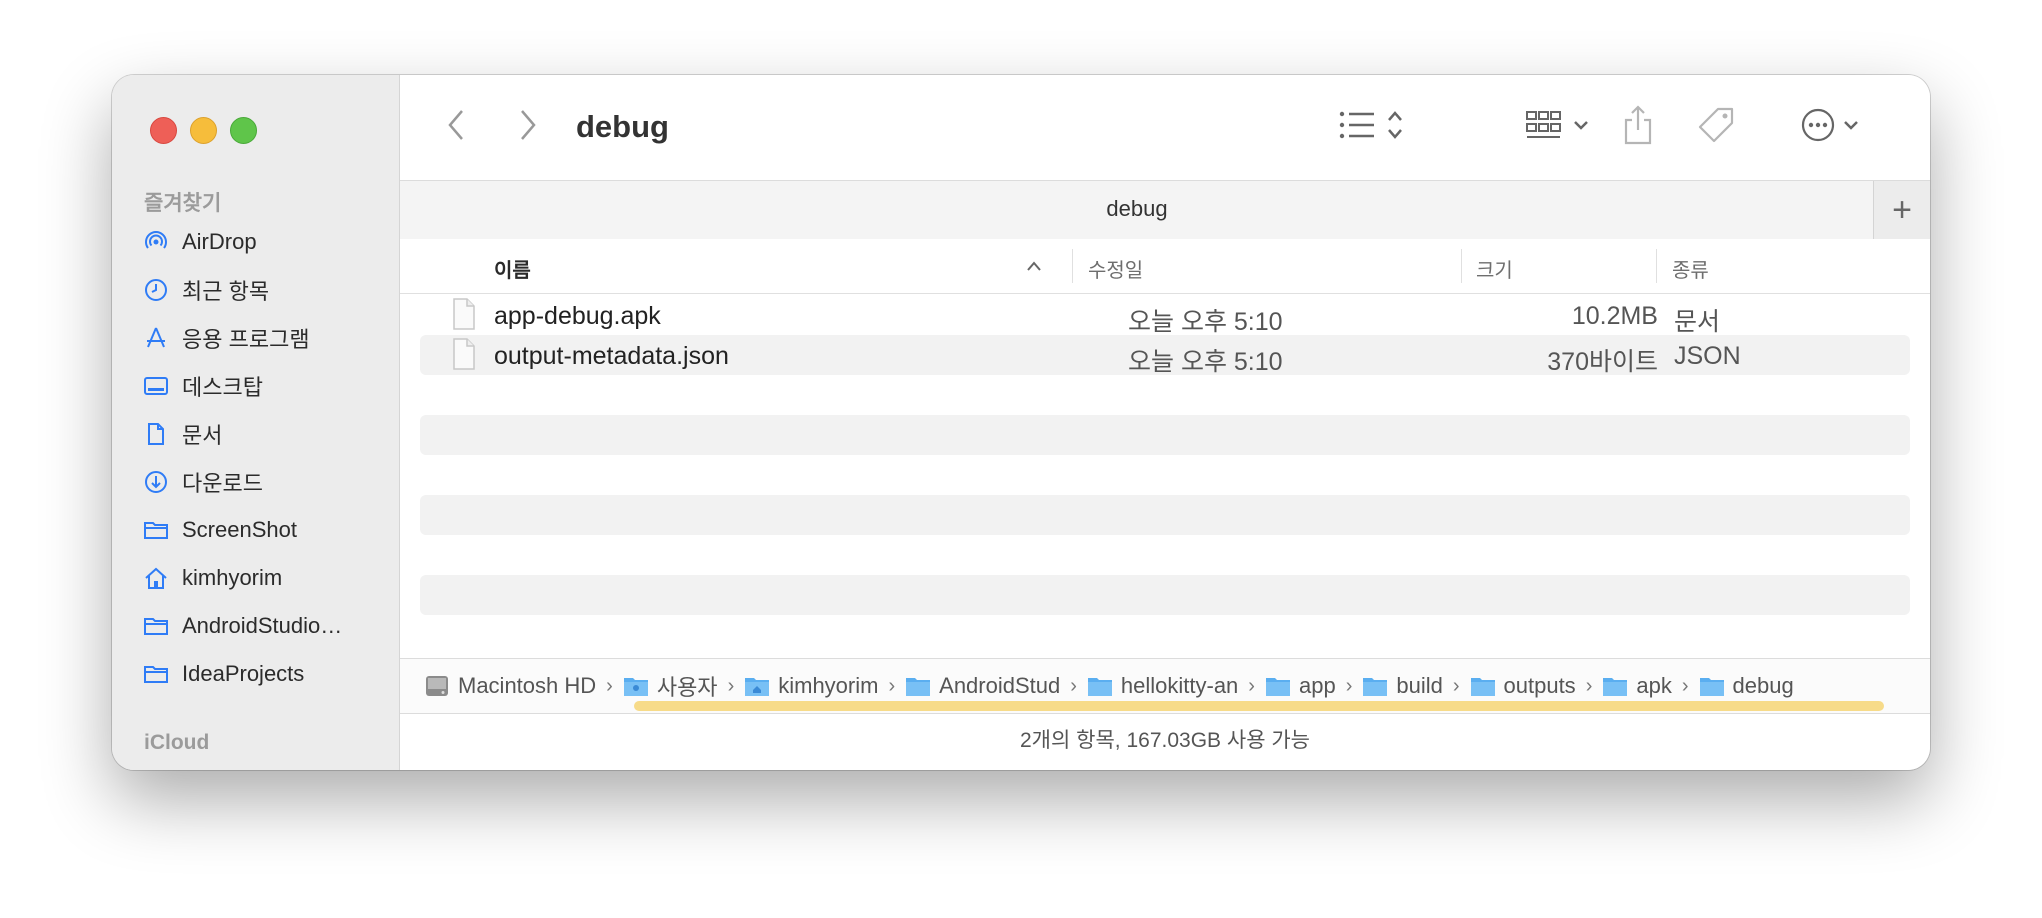 The height and width of the screenshot is (918, 2042). I want to click on file-kind: JSON, so click(1707, 356).